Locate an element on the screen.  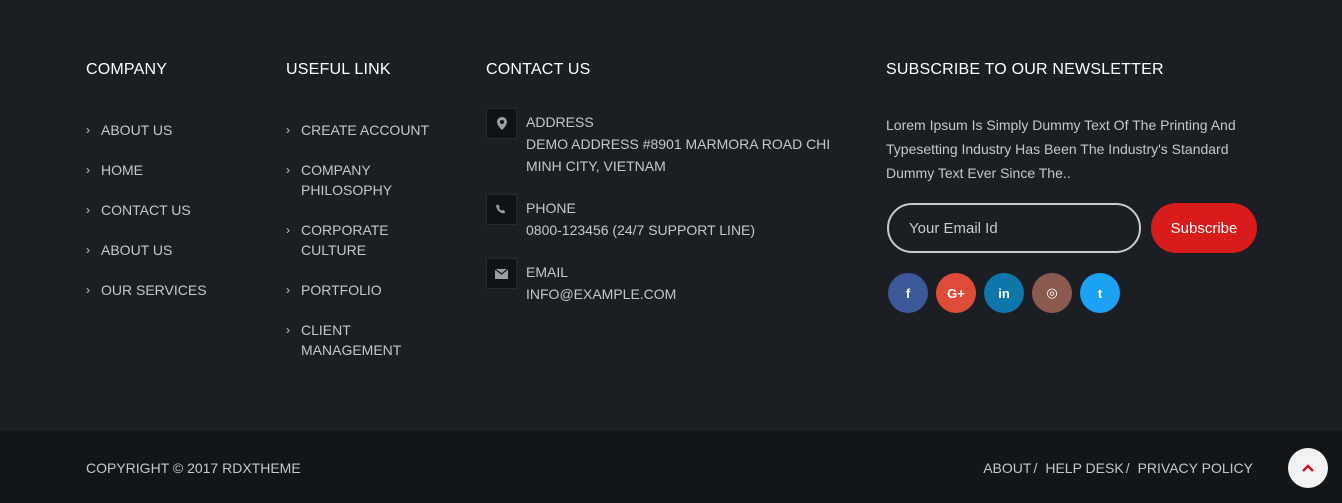
facebook-icon: f is located at coordinates (908, 293).